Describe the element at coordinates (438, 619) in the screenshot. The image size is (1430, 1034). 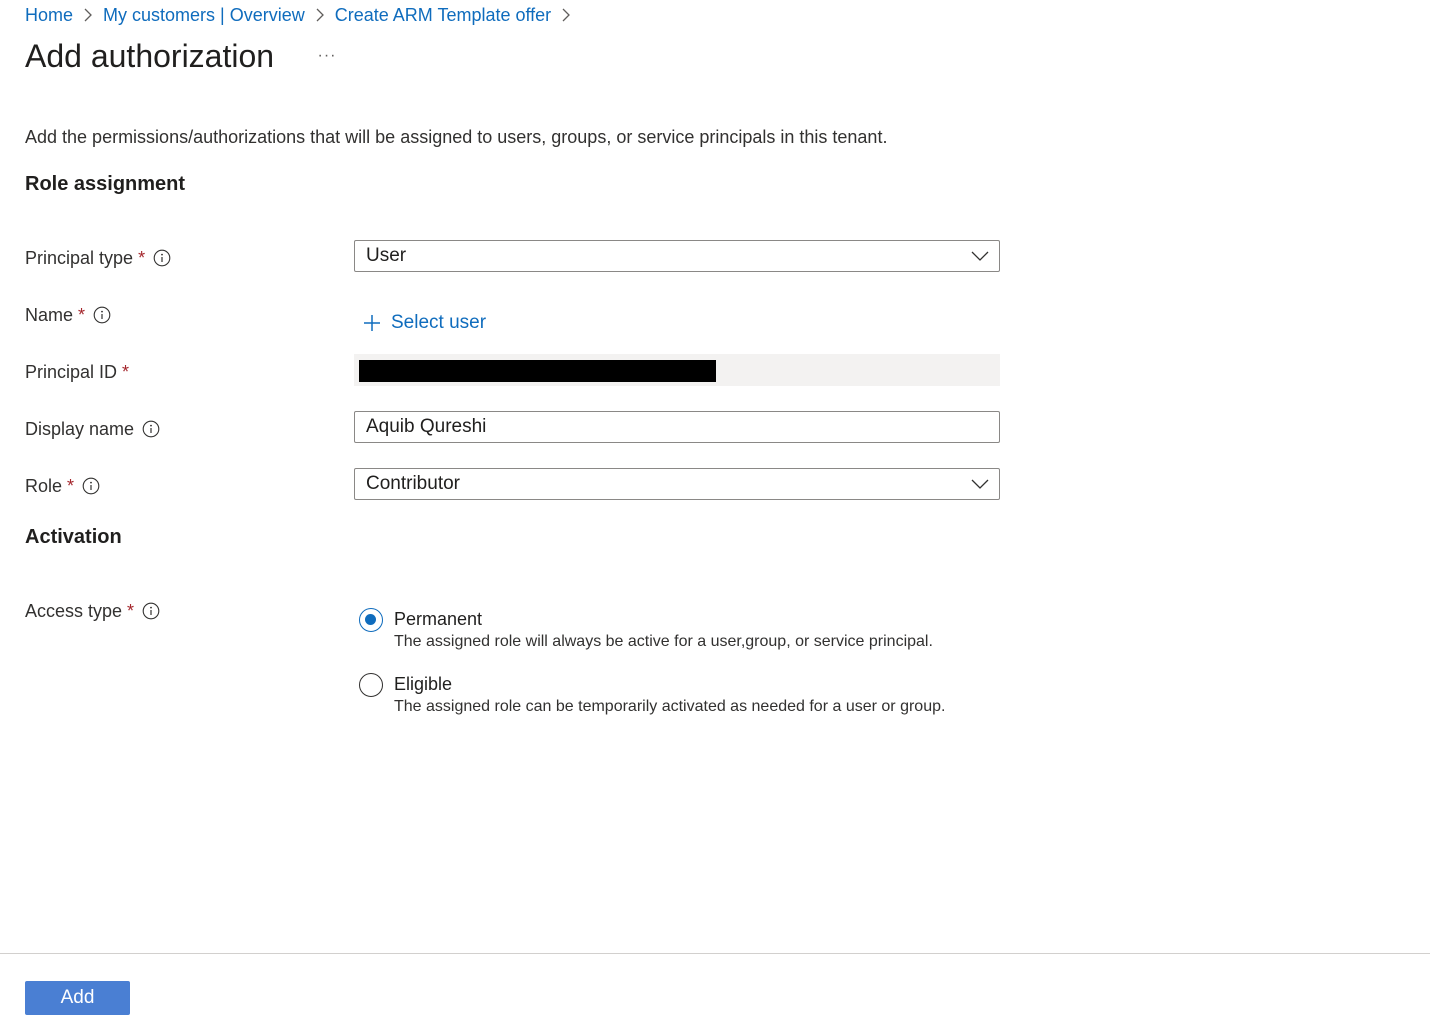
I see `permanent-option-label: Permanent` at that location.